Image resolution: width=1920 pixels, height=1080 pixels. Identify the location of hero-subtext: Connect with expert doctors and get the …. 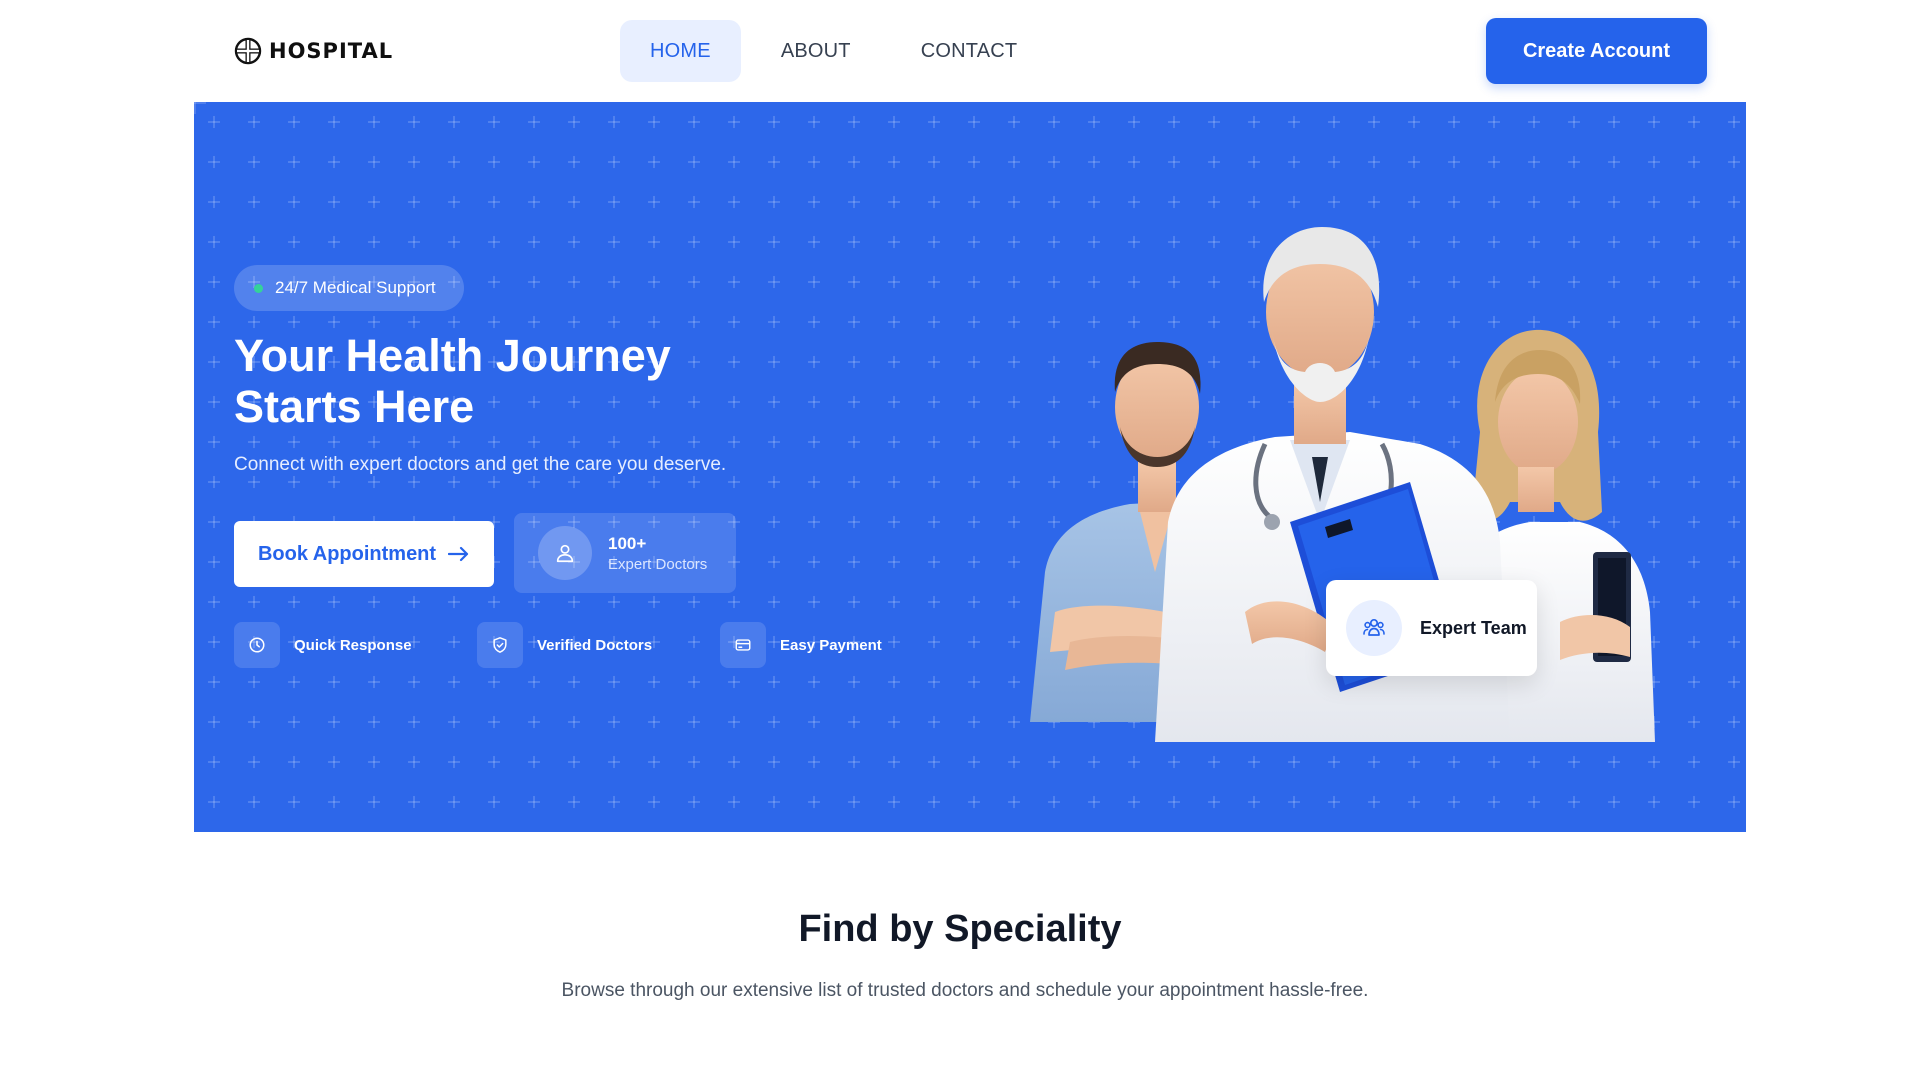
(480, 464).